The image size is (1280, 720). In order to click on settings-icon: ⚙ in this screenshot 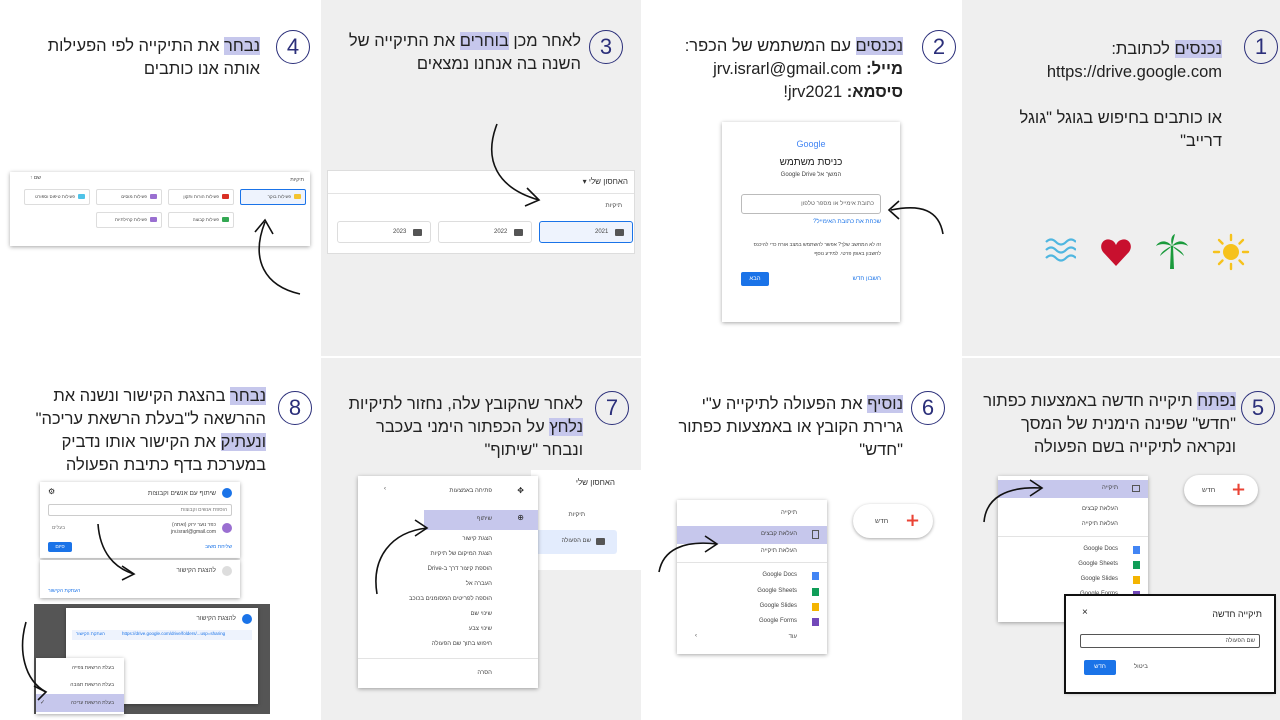, I will do `click(51, 491)`.